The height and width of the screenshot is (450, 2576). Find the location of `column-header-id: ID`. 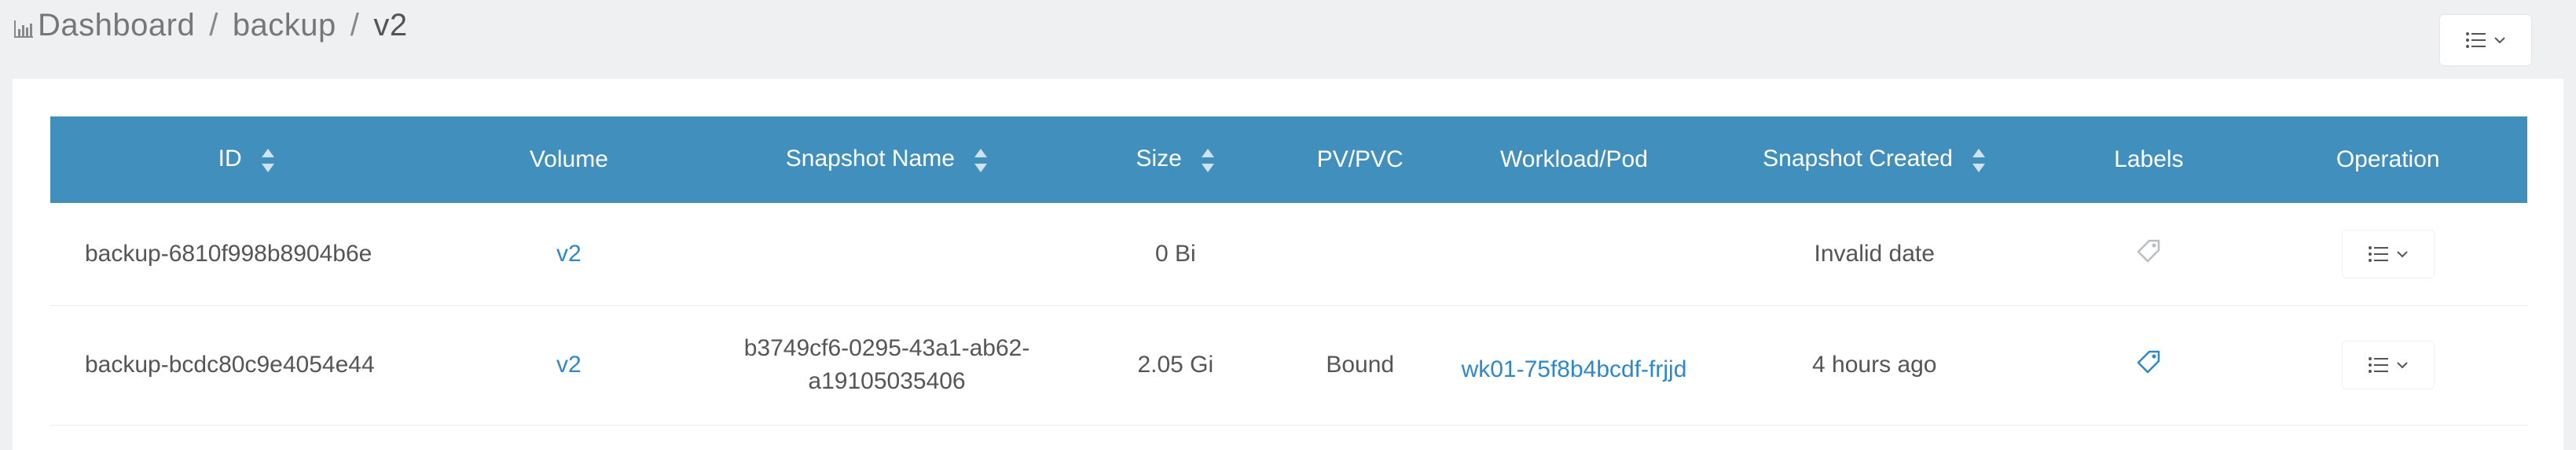

column-header-id: ID is located at coordinates (246, 159).